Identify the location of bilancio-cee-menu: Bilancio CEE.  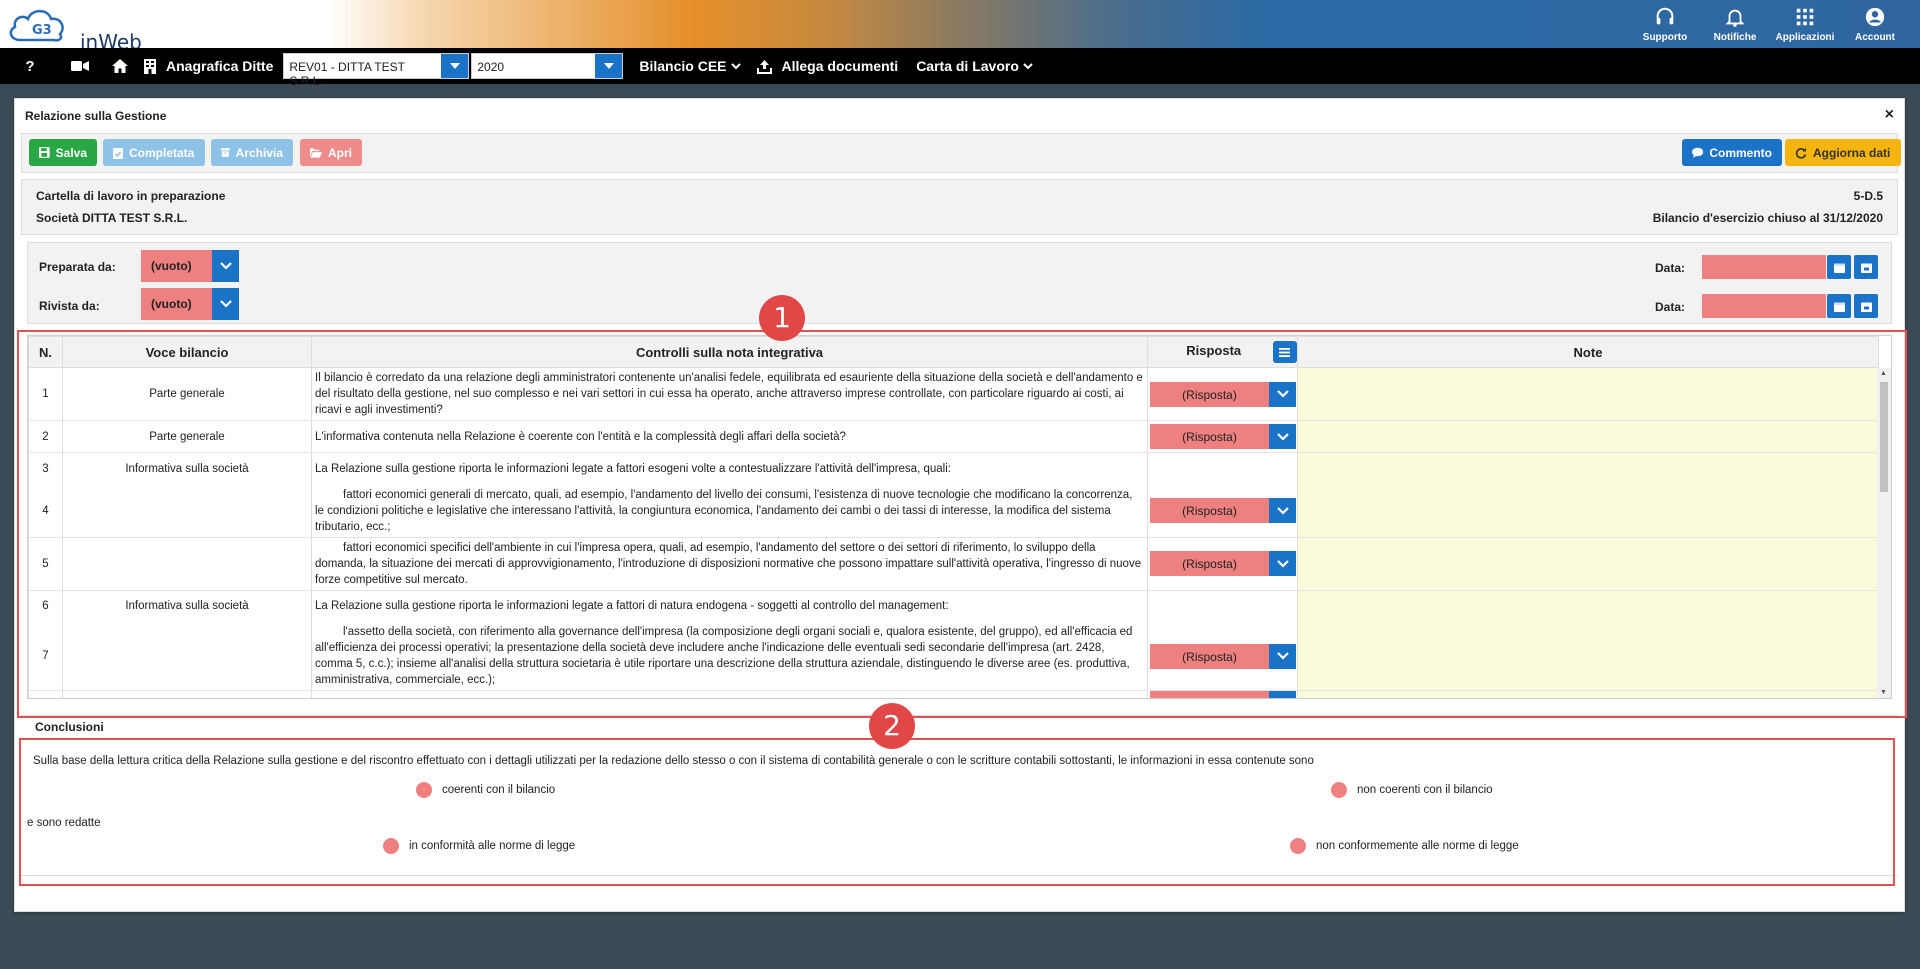
(690, 66).